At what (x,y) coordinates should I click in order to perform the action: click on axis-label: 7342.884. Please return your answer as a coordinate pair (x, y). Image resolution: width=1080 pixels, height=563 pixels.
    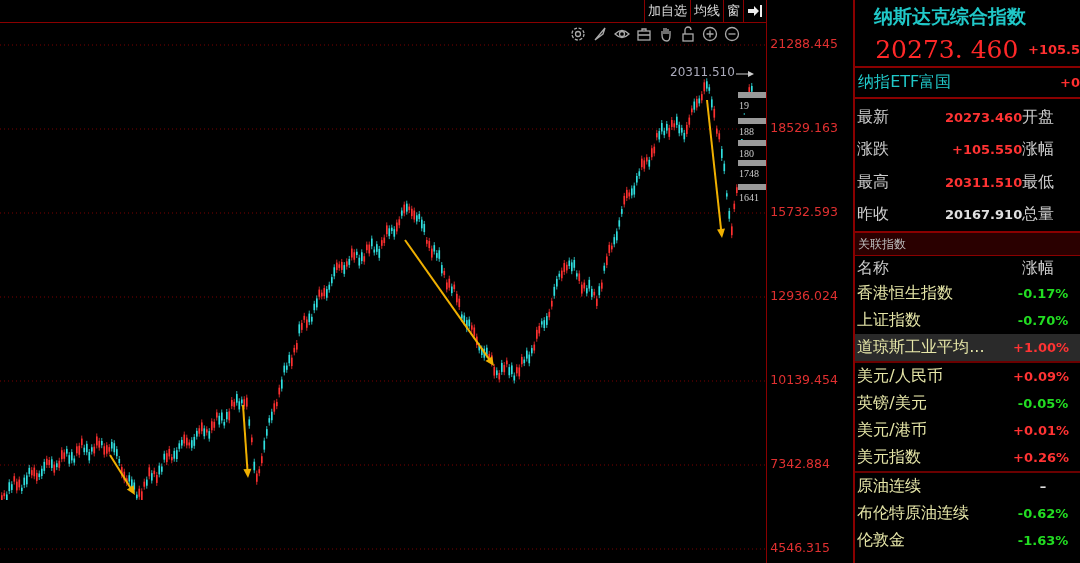
    Looking at the image, I should click on (800, 463).